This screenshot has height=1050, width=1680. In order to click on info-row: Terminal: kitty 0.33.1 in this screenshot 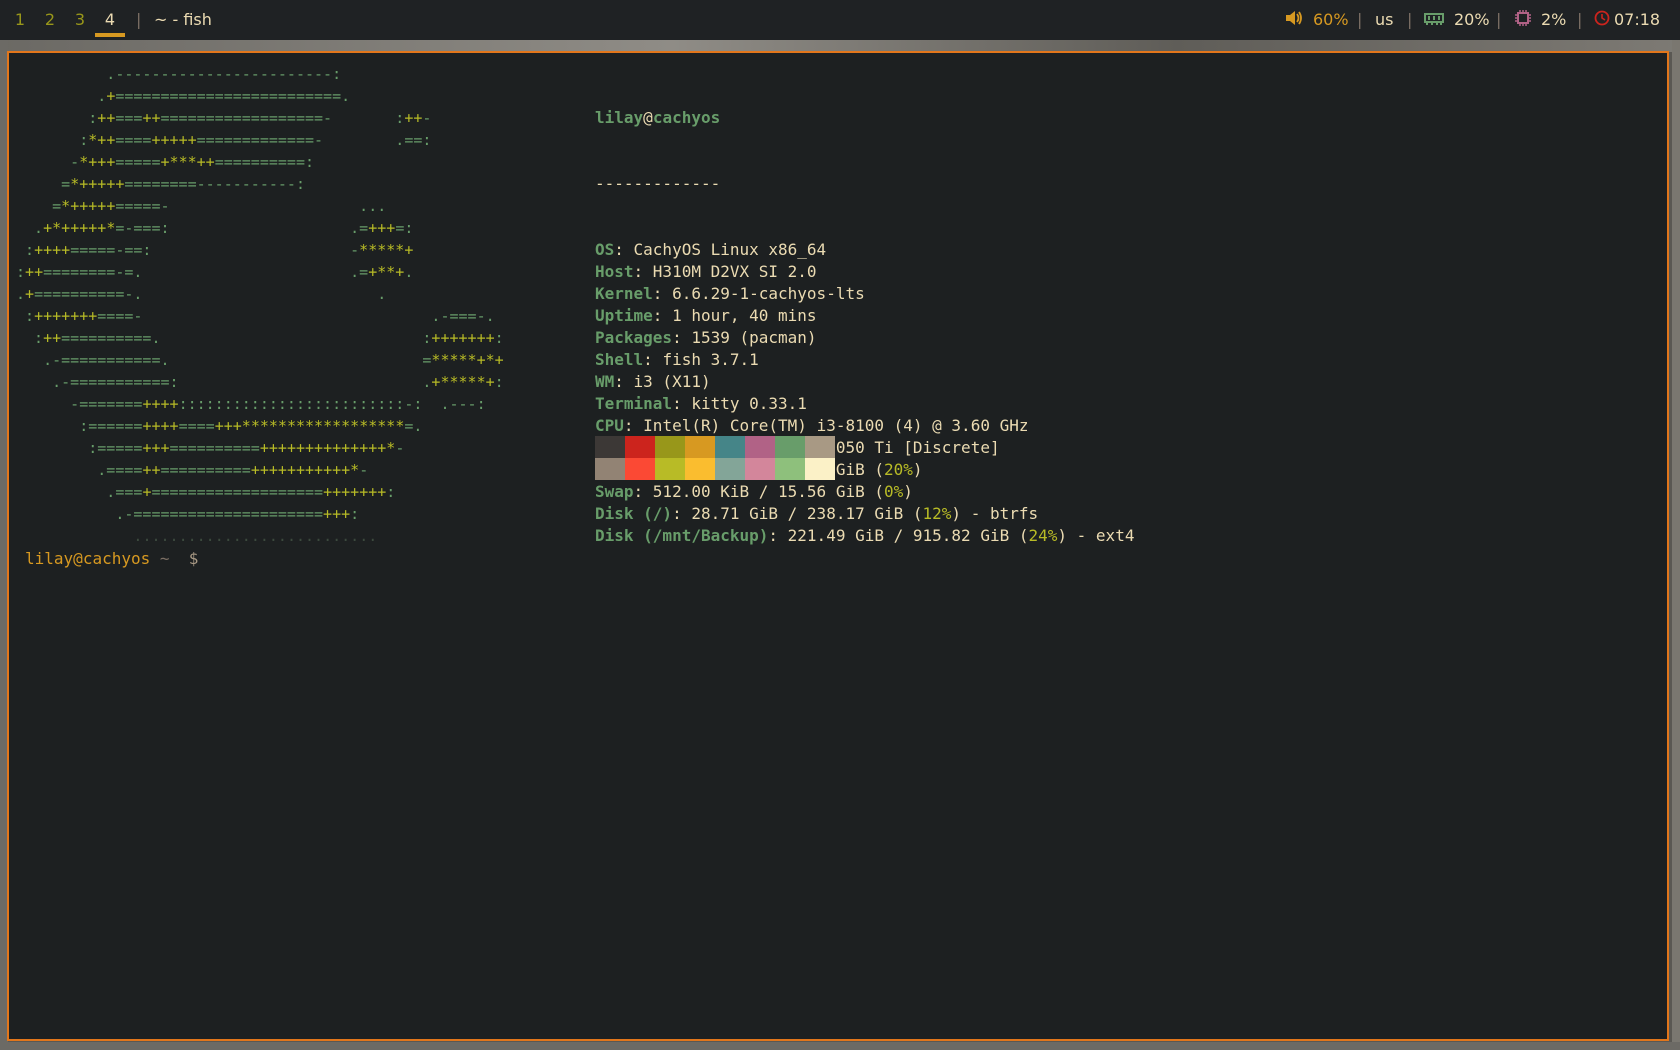, I will do `click(701, 403)`.